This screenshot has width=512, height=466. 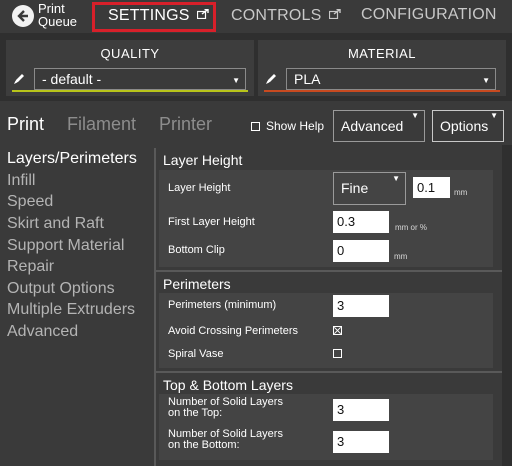 What do you see at coordinates (30, 202) in the screenshot?
I see `nav-item-speed: Speed` at bounding box center [30, 202].